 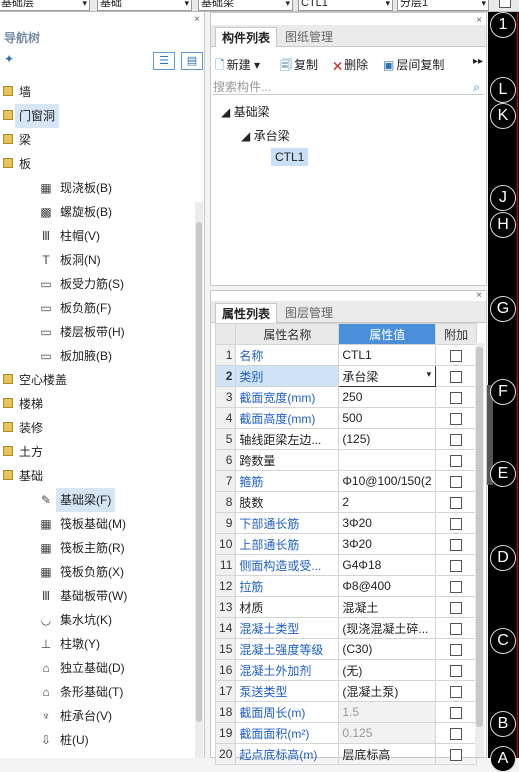 What do you see at coordinates (99, 356) in the screenshot?
I see `nav-tree-item: ▭ 板加腋(B)` at bounding box center [99, 356].